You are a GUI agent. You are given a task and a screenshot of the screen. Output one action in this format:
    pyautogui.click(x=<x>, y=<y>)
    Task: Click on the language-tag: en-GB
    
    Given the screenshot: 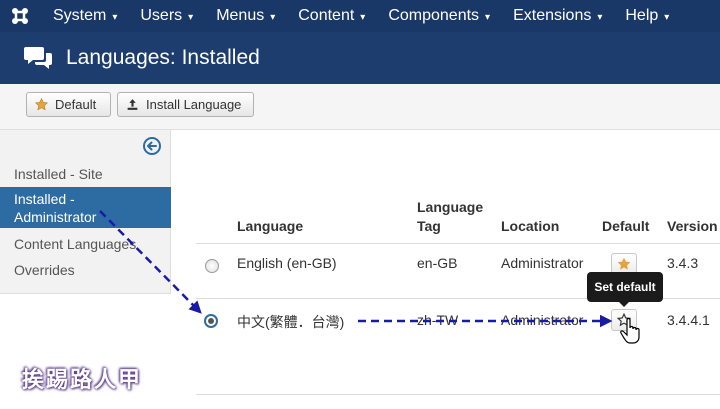 What is the action you would take?
    pyautogui.click(x=437, y=263)
    